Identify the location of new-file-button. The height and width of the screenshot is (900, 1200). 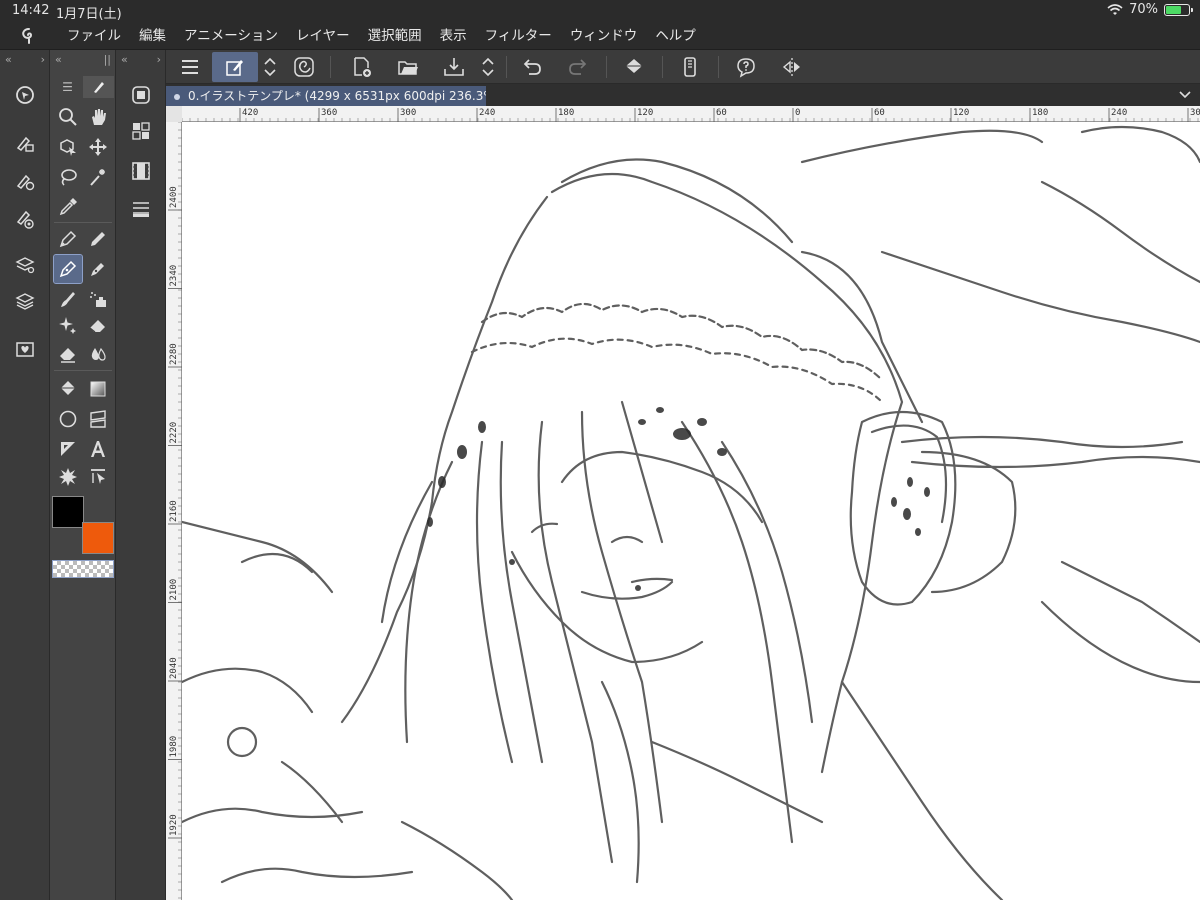
(362, 67).